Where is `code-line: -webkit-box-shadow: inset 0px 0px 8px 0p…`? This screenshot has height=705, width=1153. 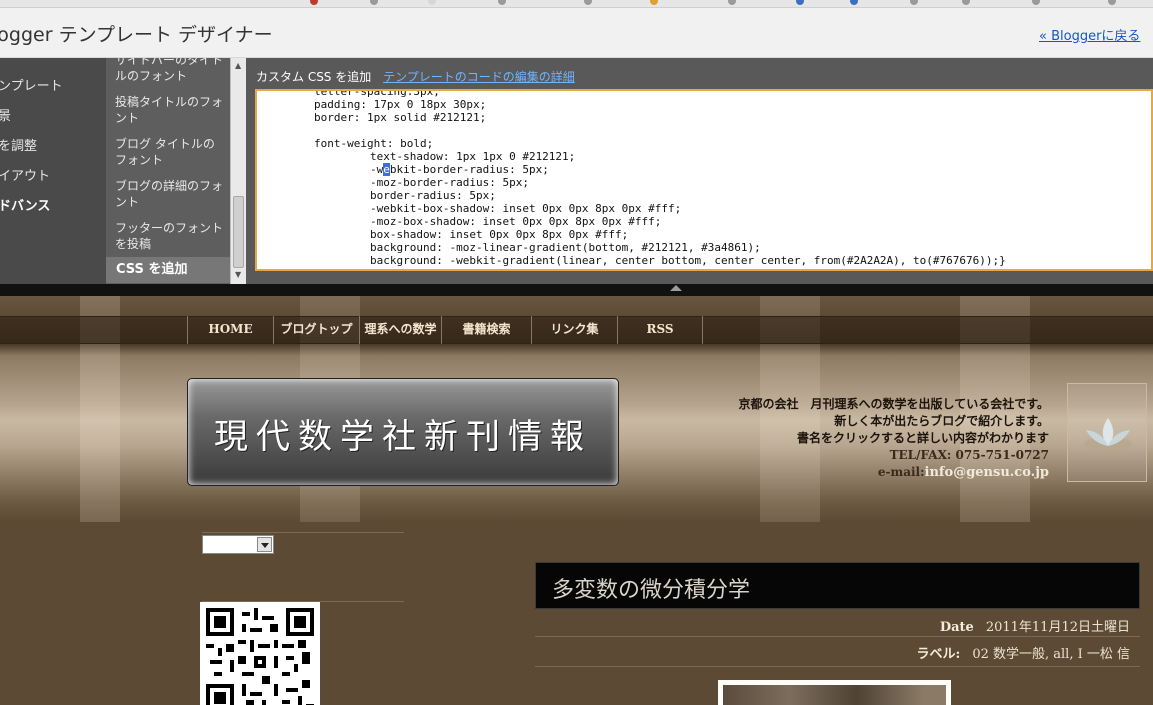 code-line: -webkit-box-shadow: inset 0px 0px 8px 0p… is located at coordinates (526, 208).